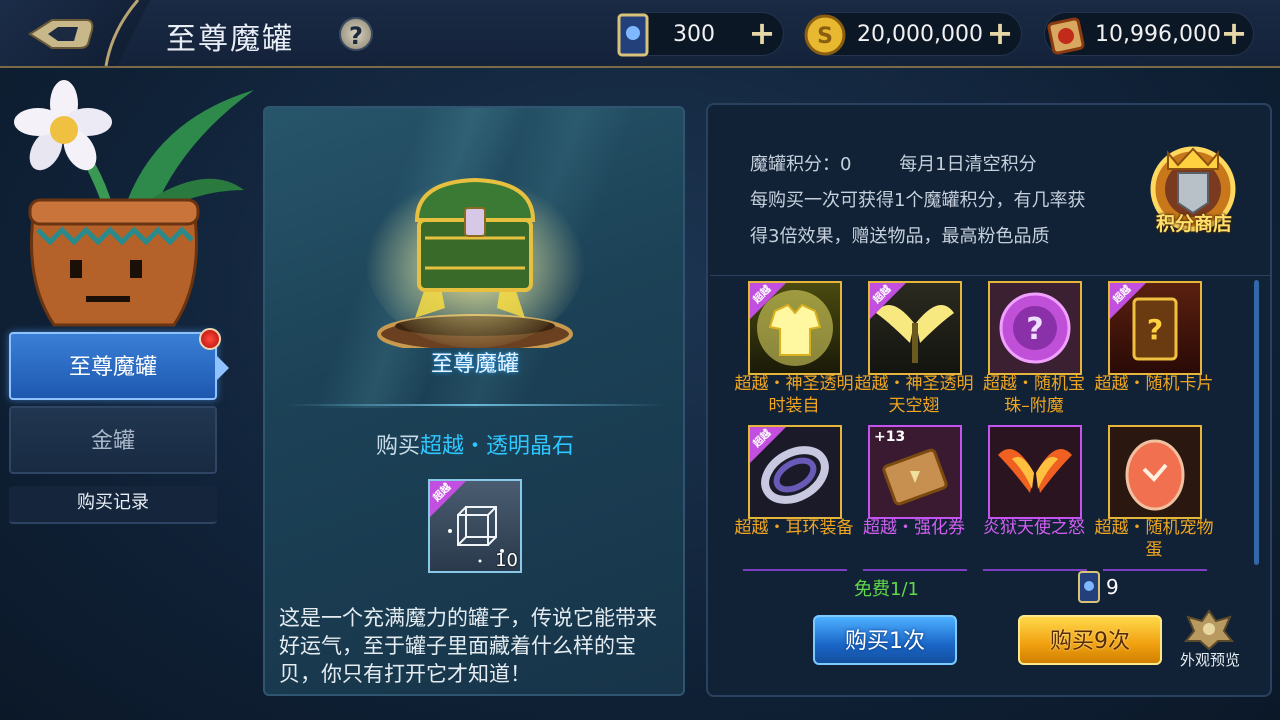 This screenshot has width=1280, height=720. I want to click on card-cost-icon, so click(1089, 587).